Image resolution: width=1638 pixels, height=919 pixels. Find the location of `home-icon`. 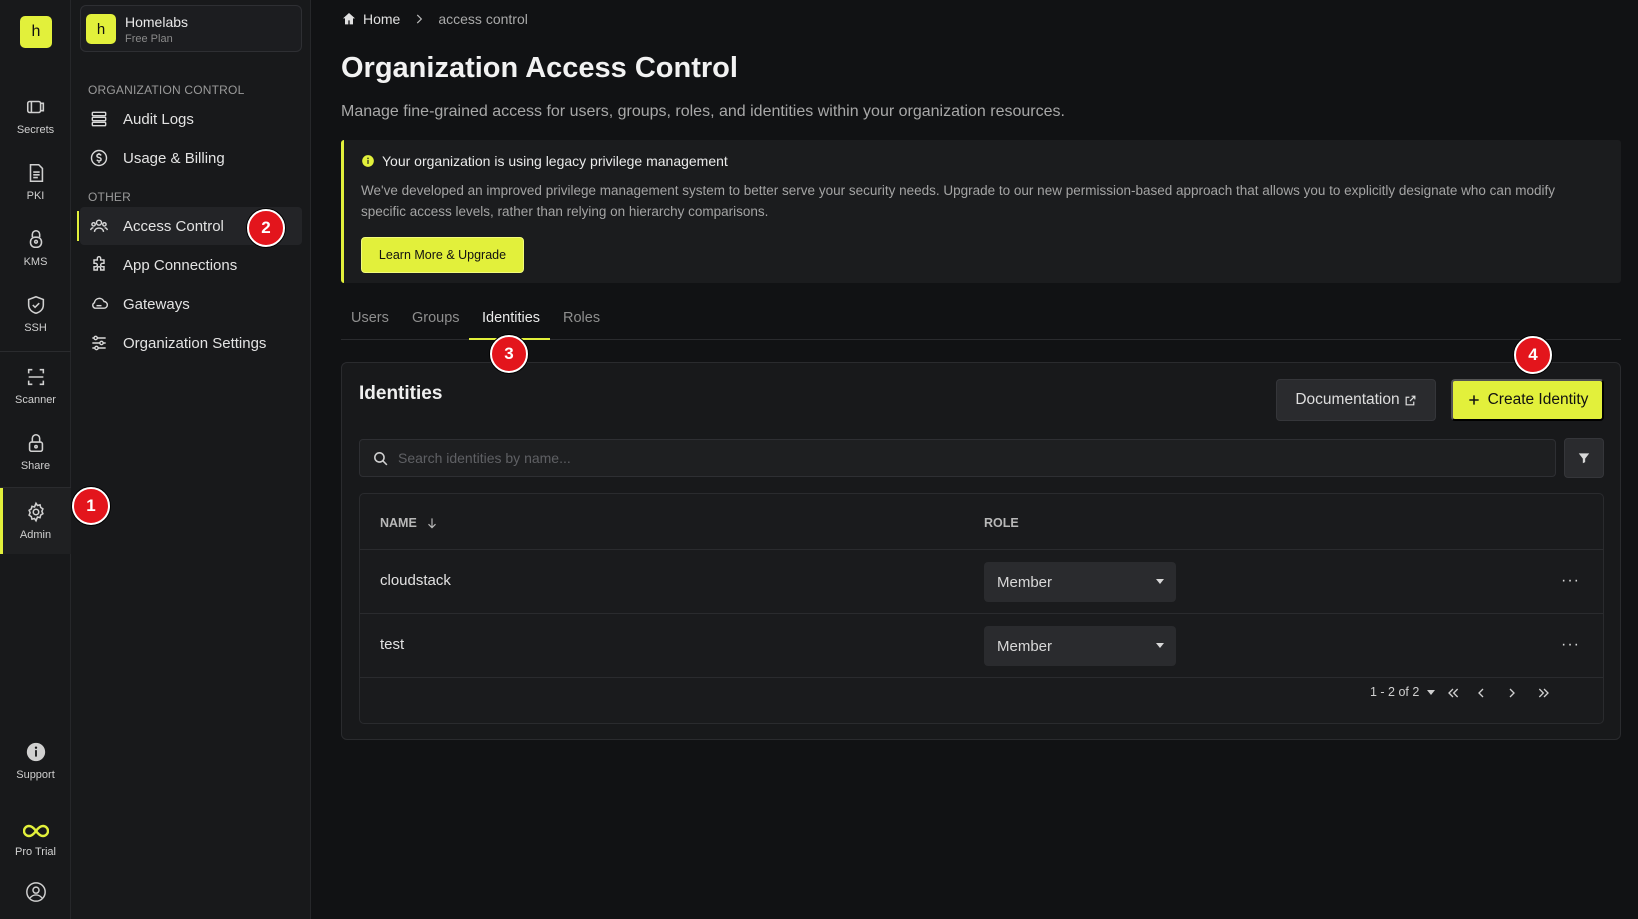

home-icon is located at coordinates (349, 19).